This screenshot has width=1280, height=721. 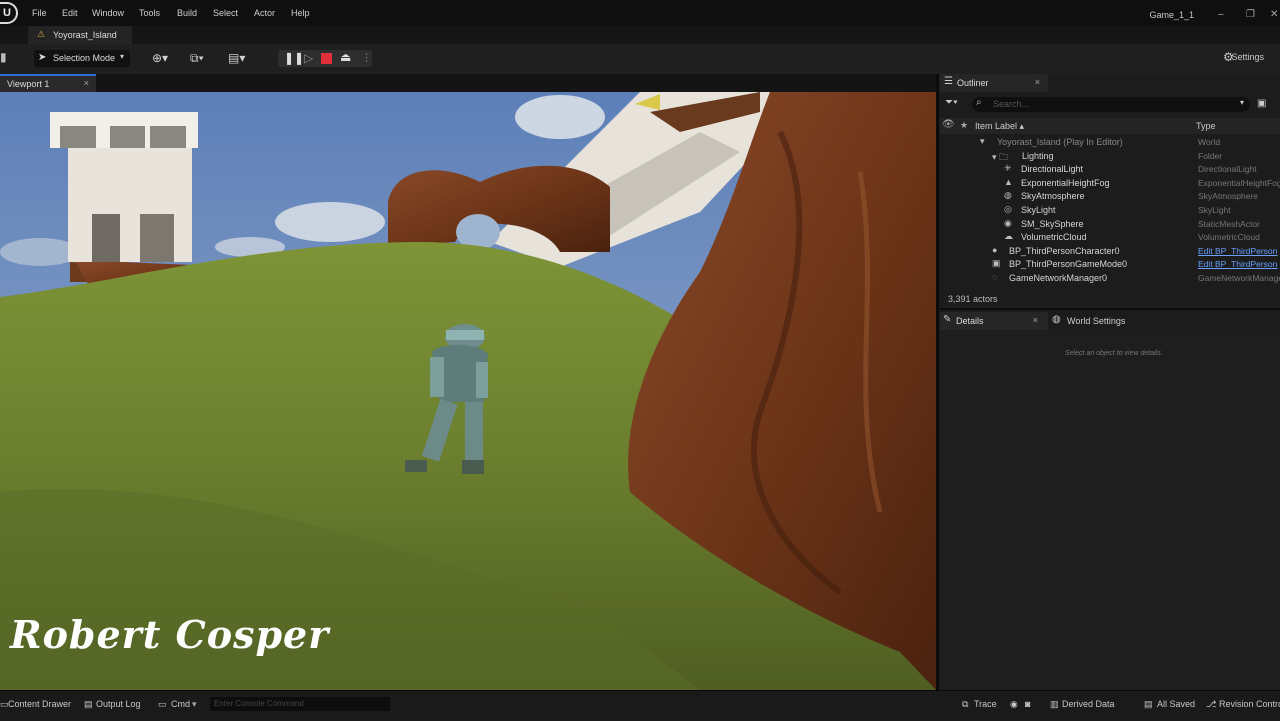 What do you see at coordinates (1206, 126) in the screenshot?
I see `col-type: Type` at bounding box center [1206, 126].